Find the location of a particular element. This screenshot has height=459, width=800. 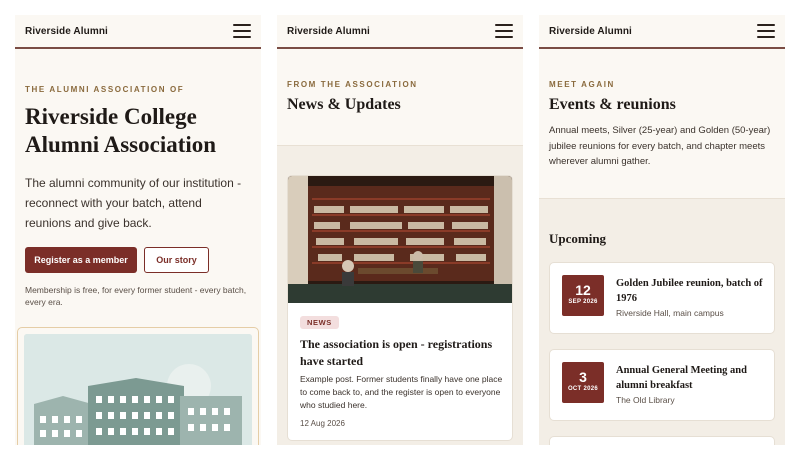

library-photo is located at coordinates (400, 239).